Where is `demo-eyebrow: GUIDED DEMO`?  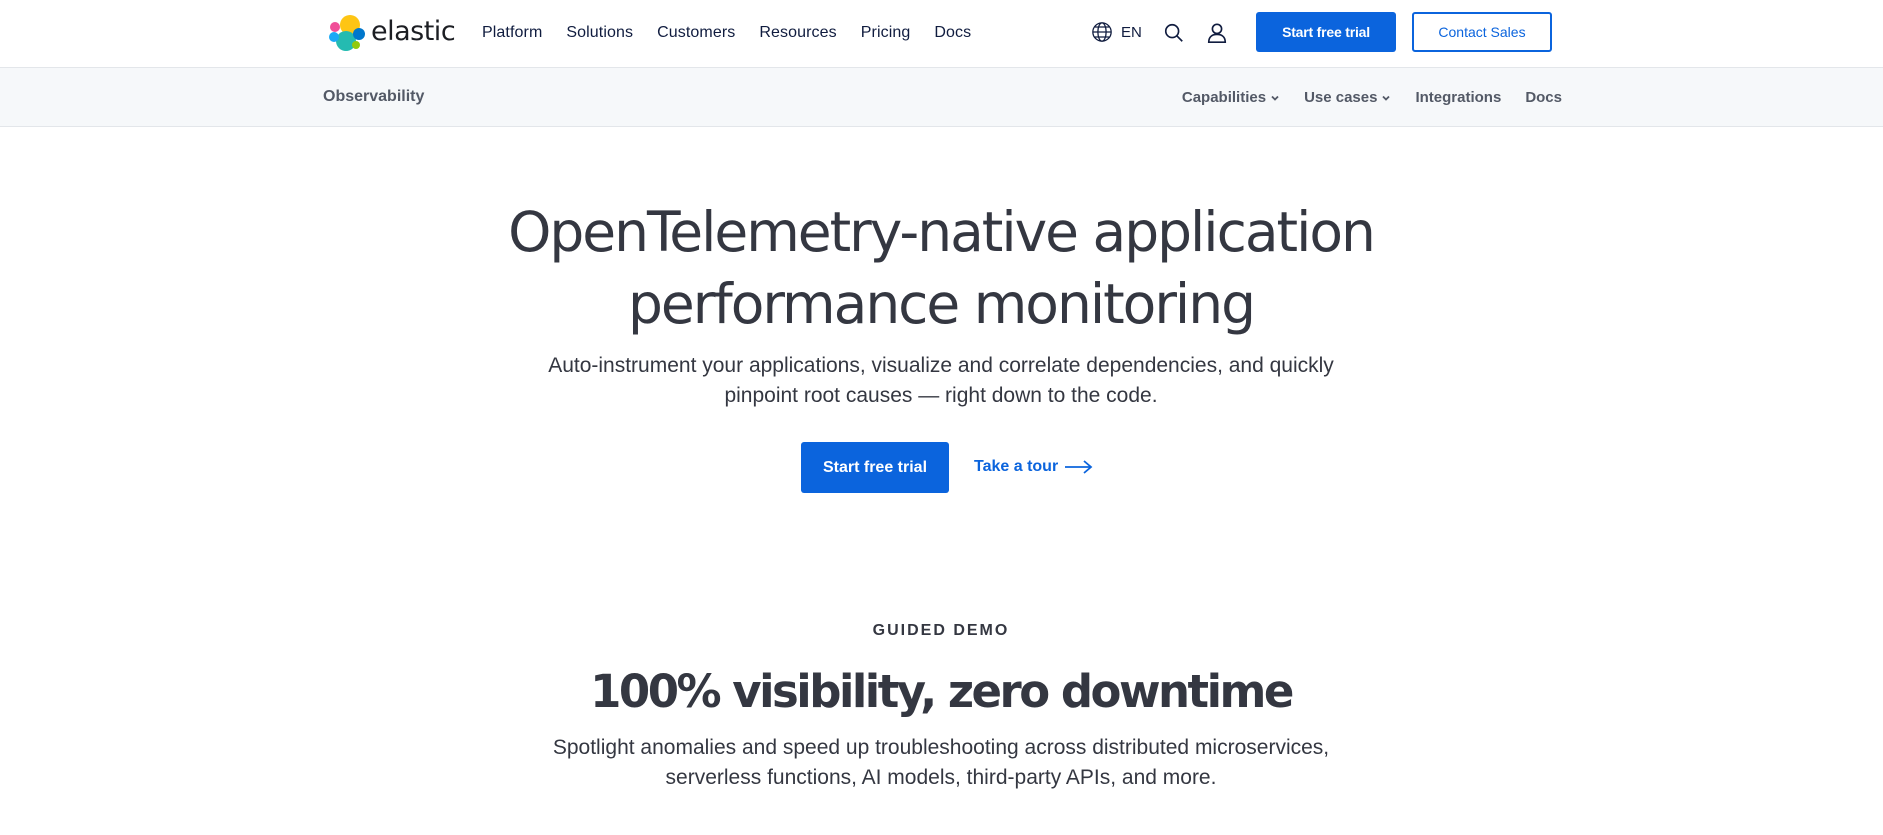
demo-eyebrow: GUIDED DEMO is located at coordinates (941, 630).